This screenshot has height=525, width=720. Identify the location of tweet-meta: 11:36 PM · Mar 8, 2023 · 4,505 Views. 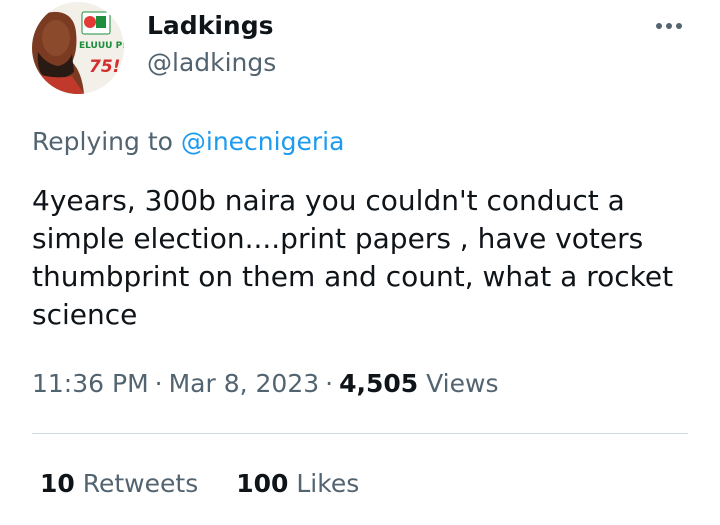
(265, 384).